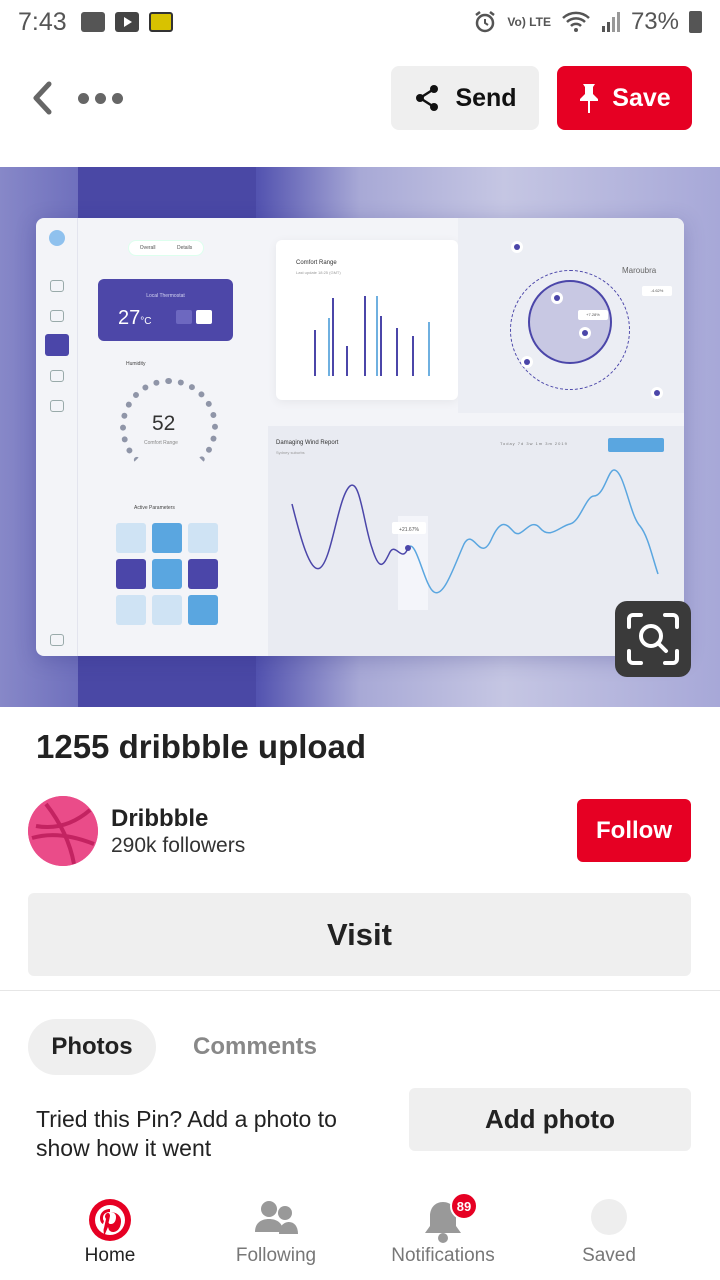 This screenshot has height=1280, width=720. I want to click on status-right: Vo) LTE 73%, so click(587, 22).